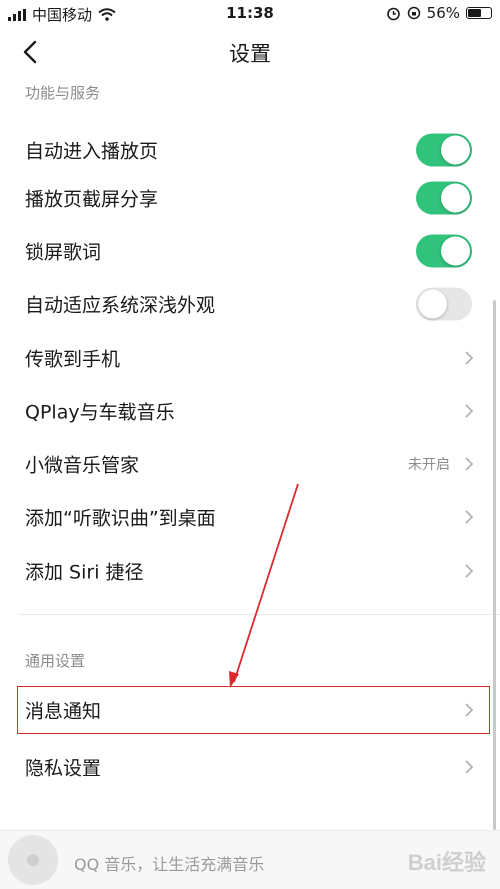  Describe the element at coordinates (169, 864) in the screenshot. I see `player-slogan: QQ 音乐，让生活充满音乐` at that location.